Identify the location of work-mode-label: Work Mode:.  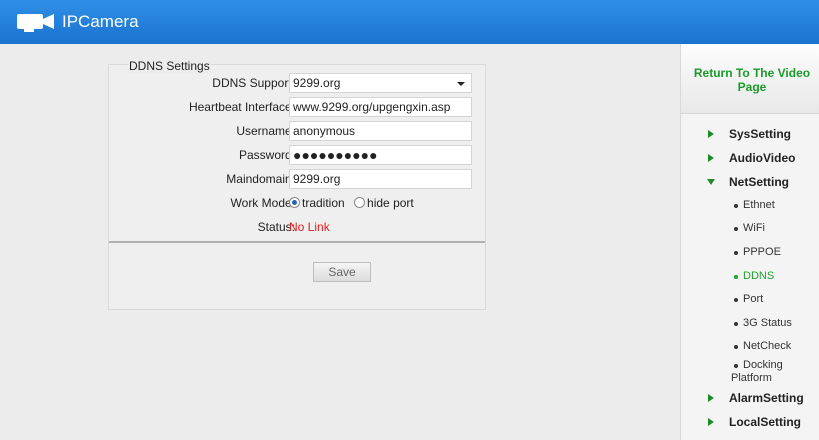
(262, 203).